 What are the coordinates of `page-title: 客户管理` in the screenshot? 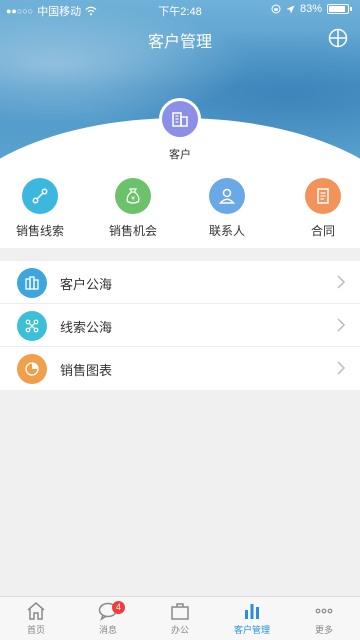 It's located at (179, 42).